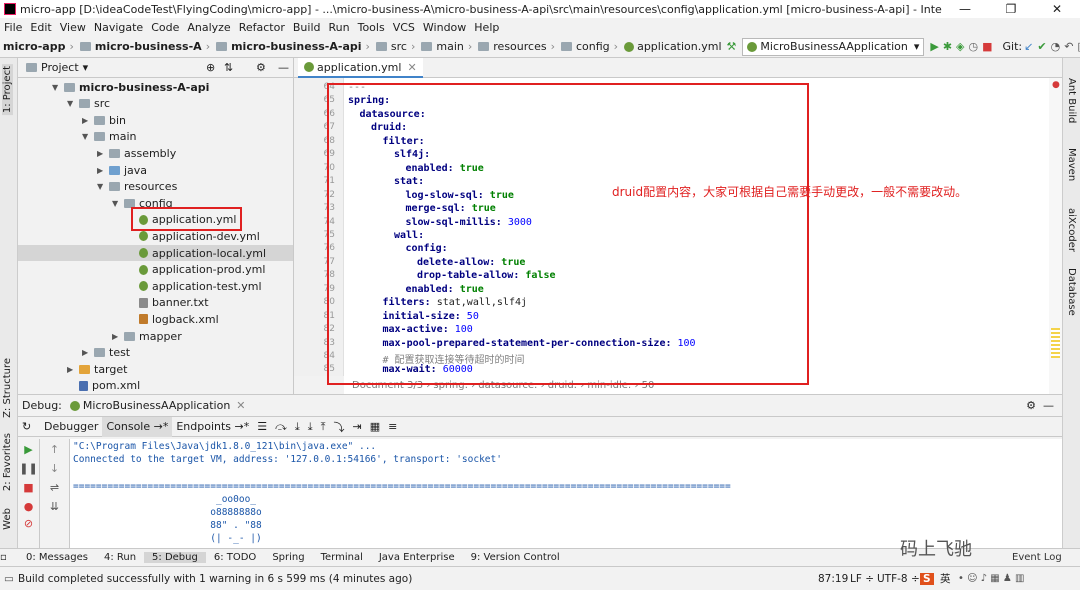 The height and width of the screenshot is (590, 1080). Describe the element at coordinates (342, 557) in the screenshot. I see `tab-terminal: Terminal` at that location.